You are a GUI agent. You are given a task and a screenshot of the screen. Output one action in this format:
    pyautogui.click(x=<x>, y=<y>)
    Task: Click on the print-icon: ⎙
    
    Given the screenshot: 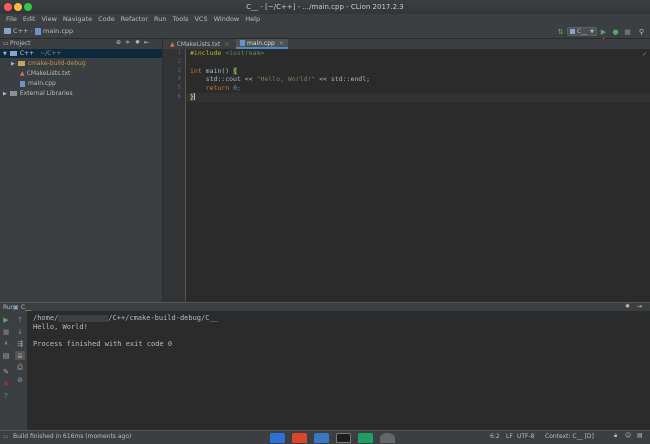 What is the action you would take?
    pyautogui.click(x=20, y=367)
    